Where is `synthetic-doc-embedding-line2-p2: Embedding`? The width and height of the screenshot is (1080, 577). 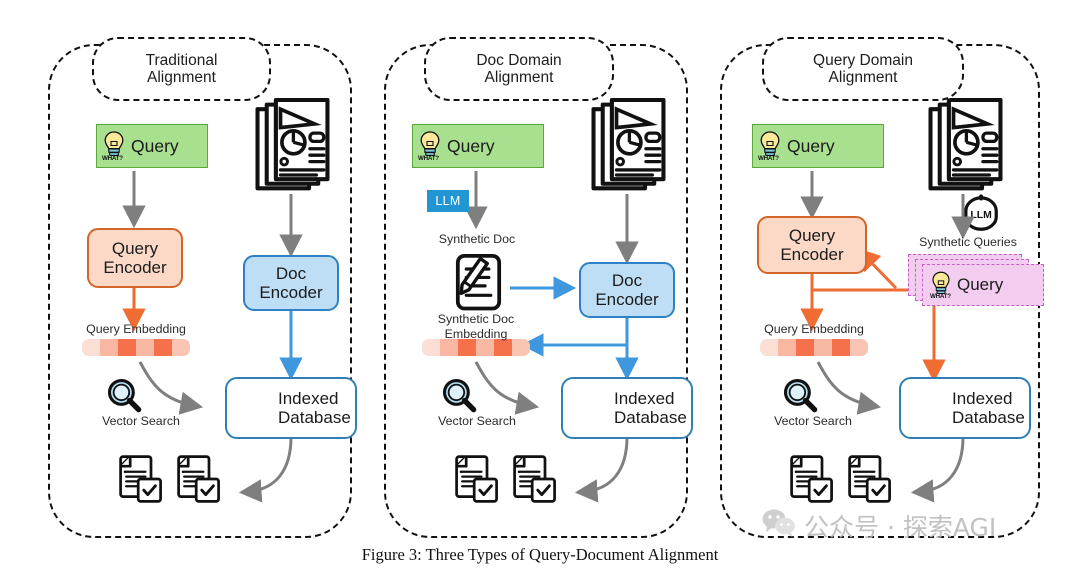
synthetic-doc-embedding-line2-p2: Embedding is located at coordinates (476, 333).